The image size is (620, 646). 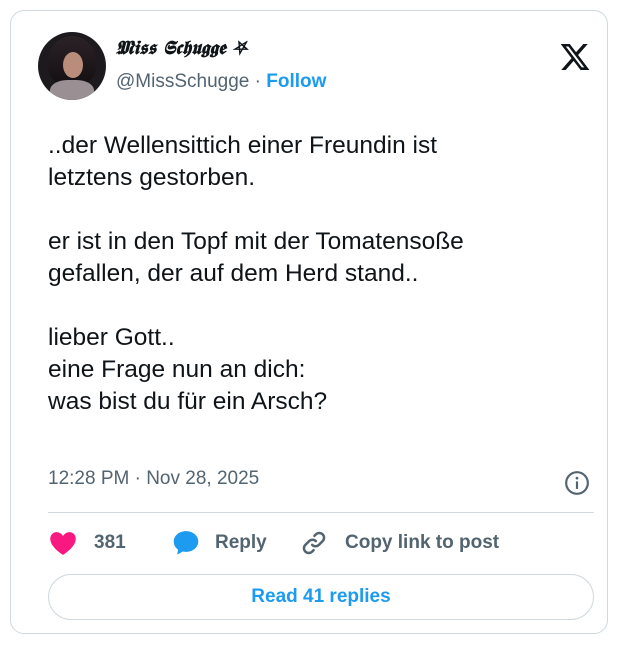 I want to click on avatar-face, so click(x=73, y=65).